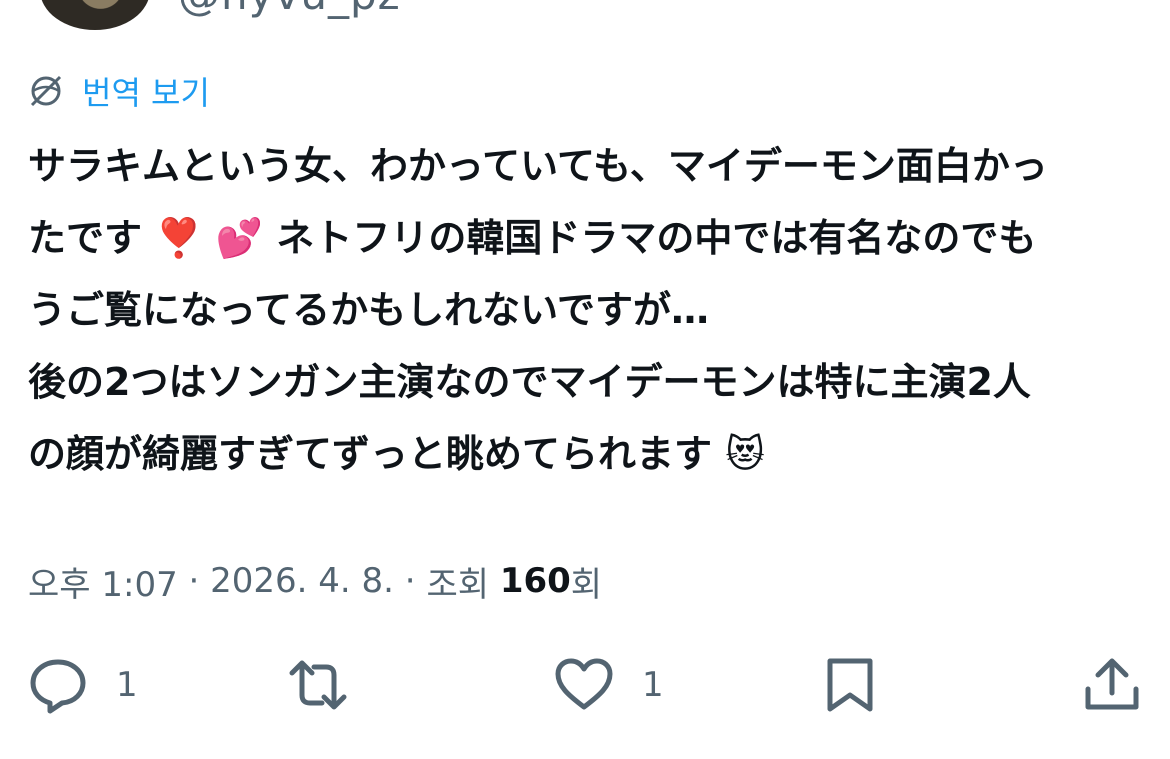 Image resolution: width=1170 pixels, height=759 pixels. What do you see at coordinates (586, 584) in the screenshot?
I see `views-suffix: 회` at bounding box center [586, 584].